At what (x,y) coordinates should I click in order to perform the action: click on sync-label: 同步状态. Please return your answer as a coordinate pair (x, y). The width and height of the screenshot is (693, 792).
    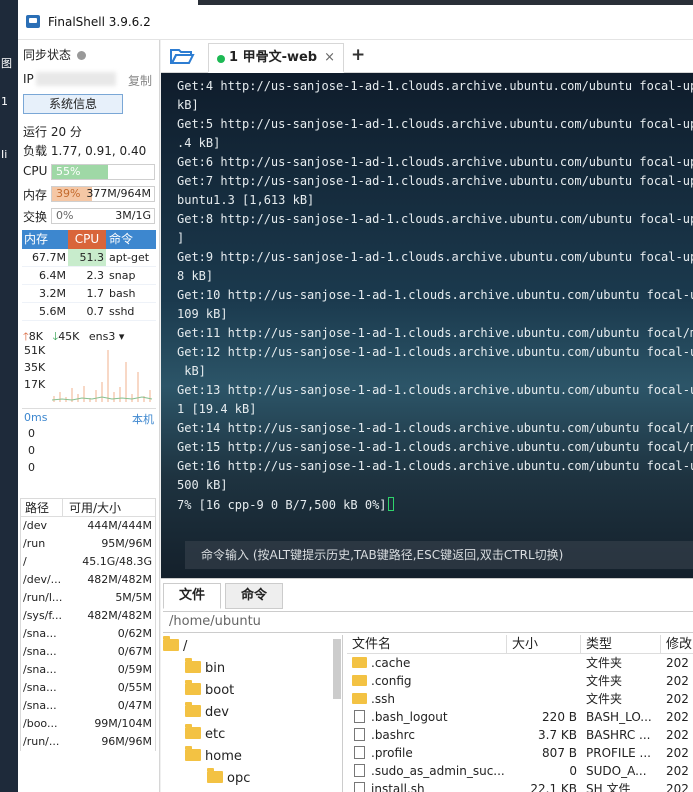
    Looking at the image, I should click on (47, 55).